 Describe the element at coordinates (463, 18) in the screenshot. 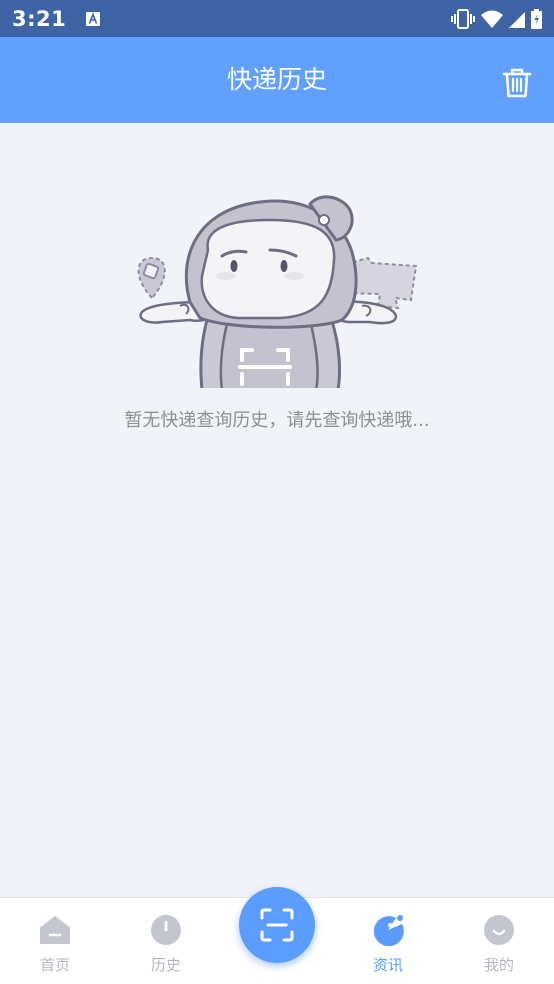

I see `vibrate-icon` at that location.